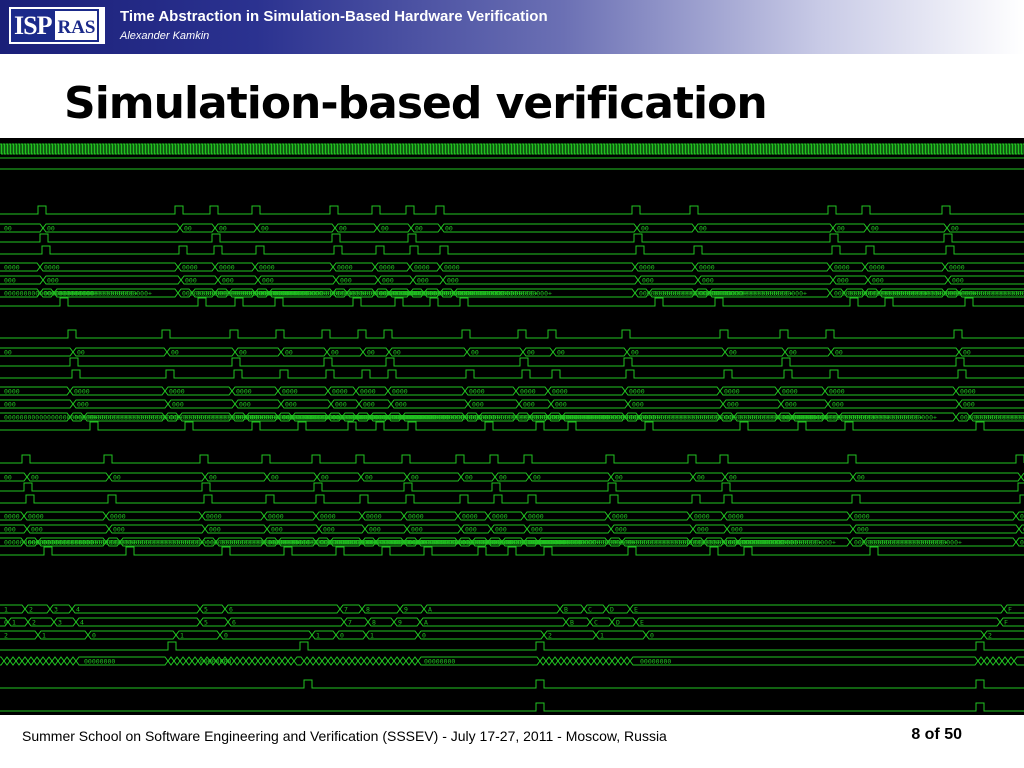 The image size is (1024, 768). I want to click on signal-pulse-a, so click(512, 334).